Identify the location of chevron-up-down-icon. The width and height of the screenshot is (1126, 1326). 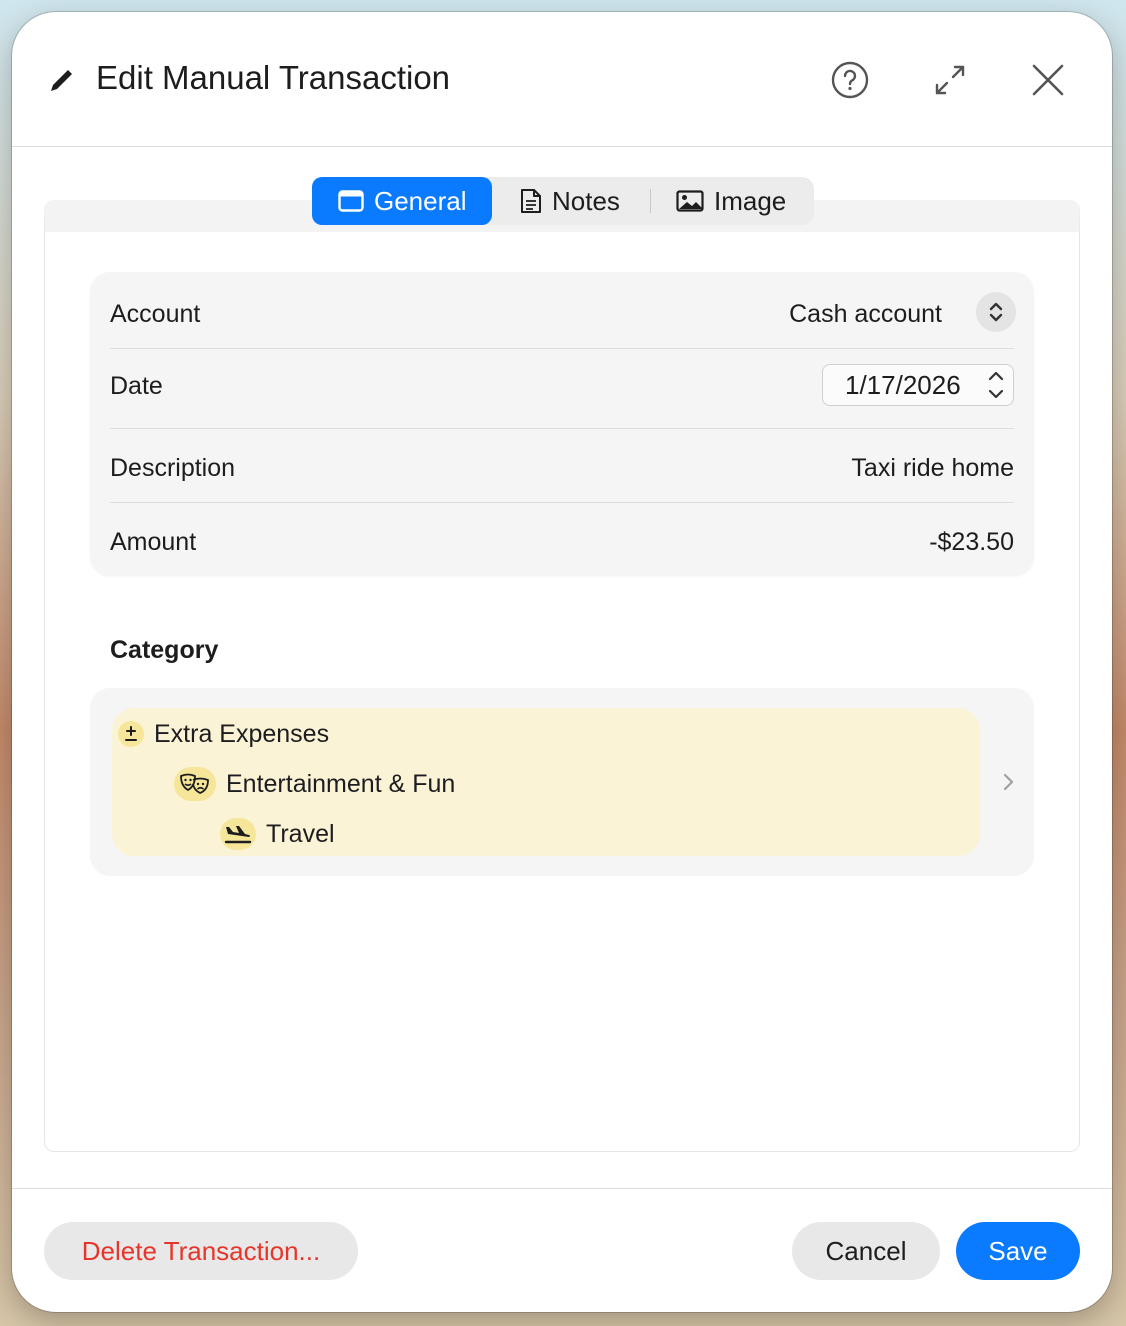
(996, 312).